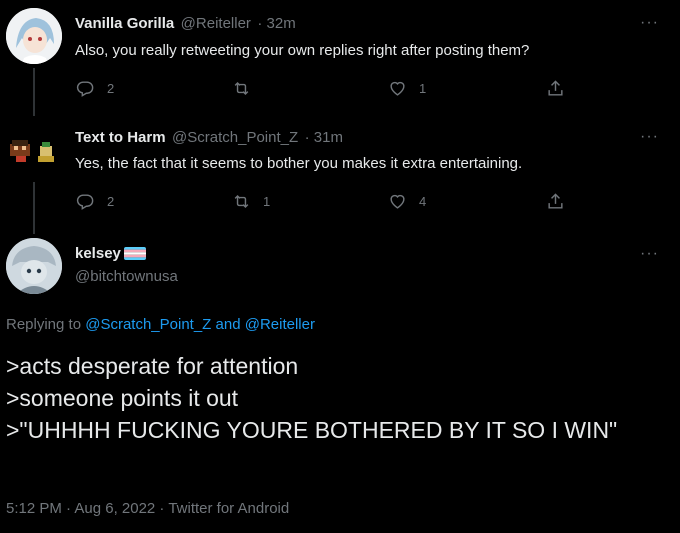 This screenshot has width=680, height=533. What do you see at coordinates (423, 88) in the screenshot?
I see `like-count: 1` at bounding box center [423, 88].